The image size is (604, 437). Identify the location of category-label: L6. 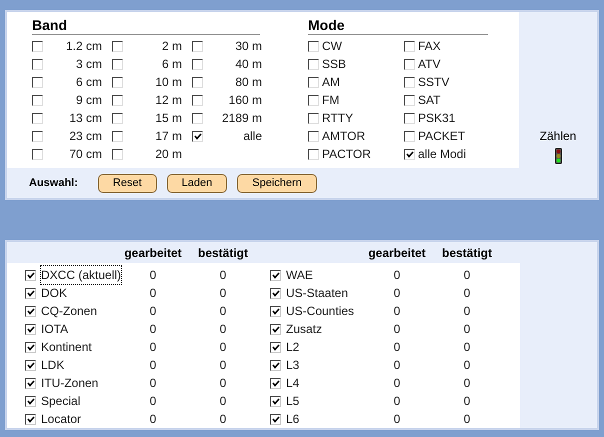
(293, 419).